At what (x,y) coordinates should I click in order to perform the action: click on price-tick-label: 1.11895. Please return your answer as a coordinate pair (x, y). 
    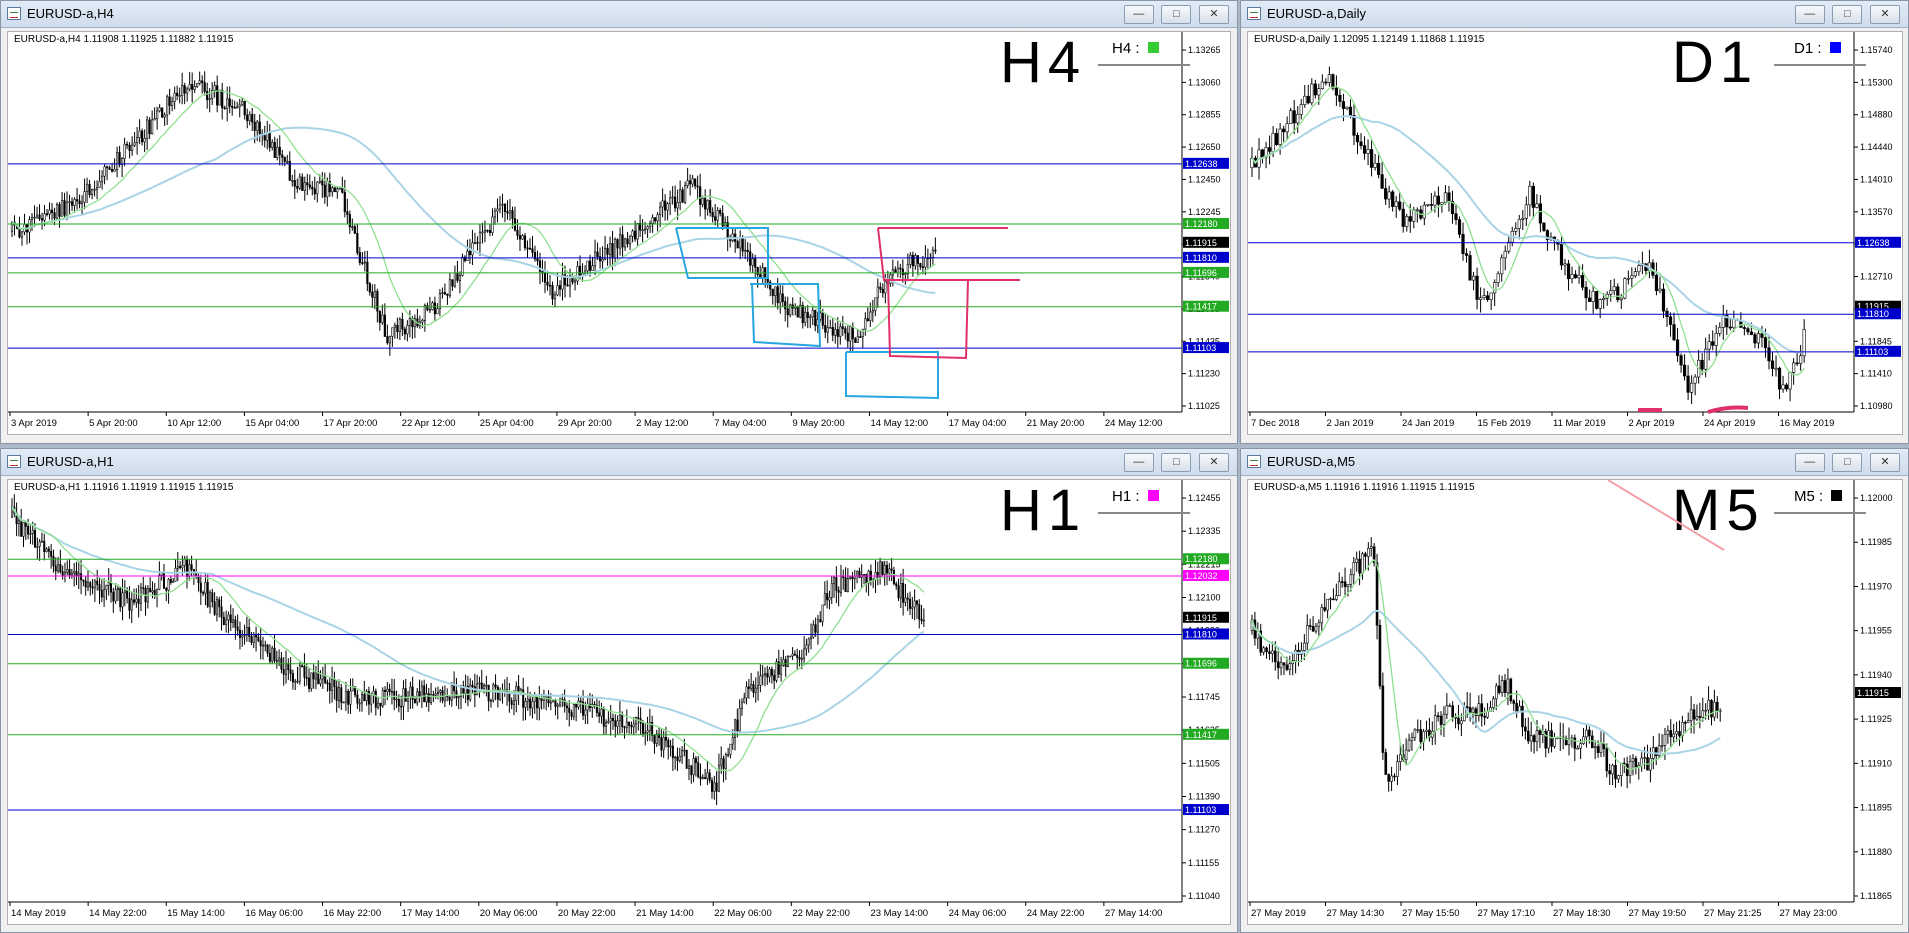
    Looking at the image, I should click on (1876, 808).